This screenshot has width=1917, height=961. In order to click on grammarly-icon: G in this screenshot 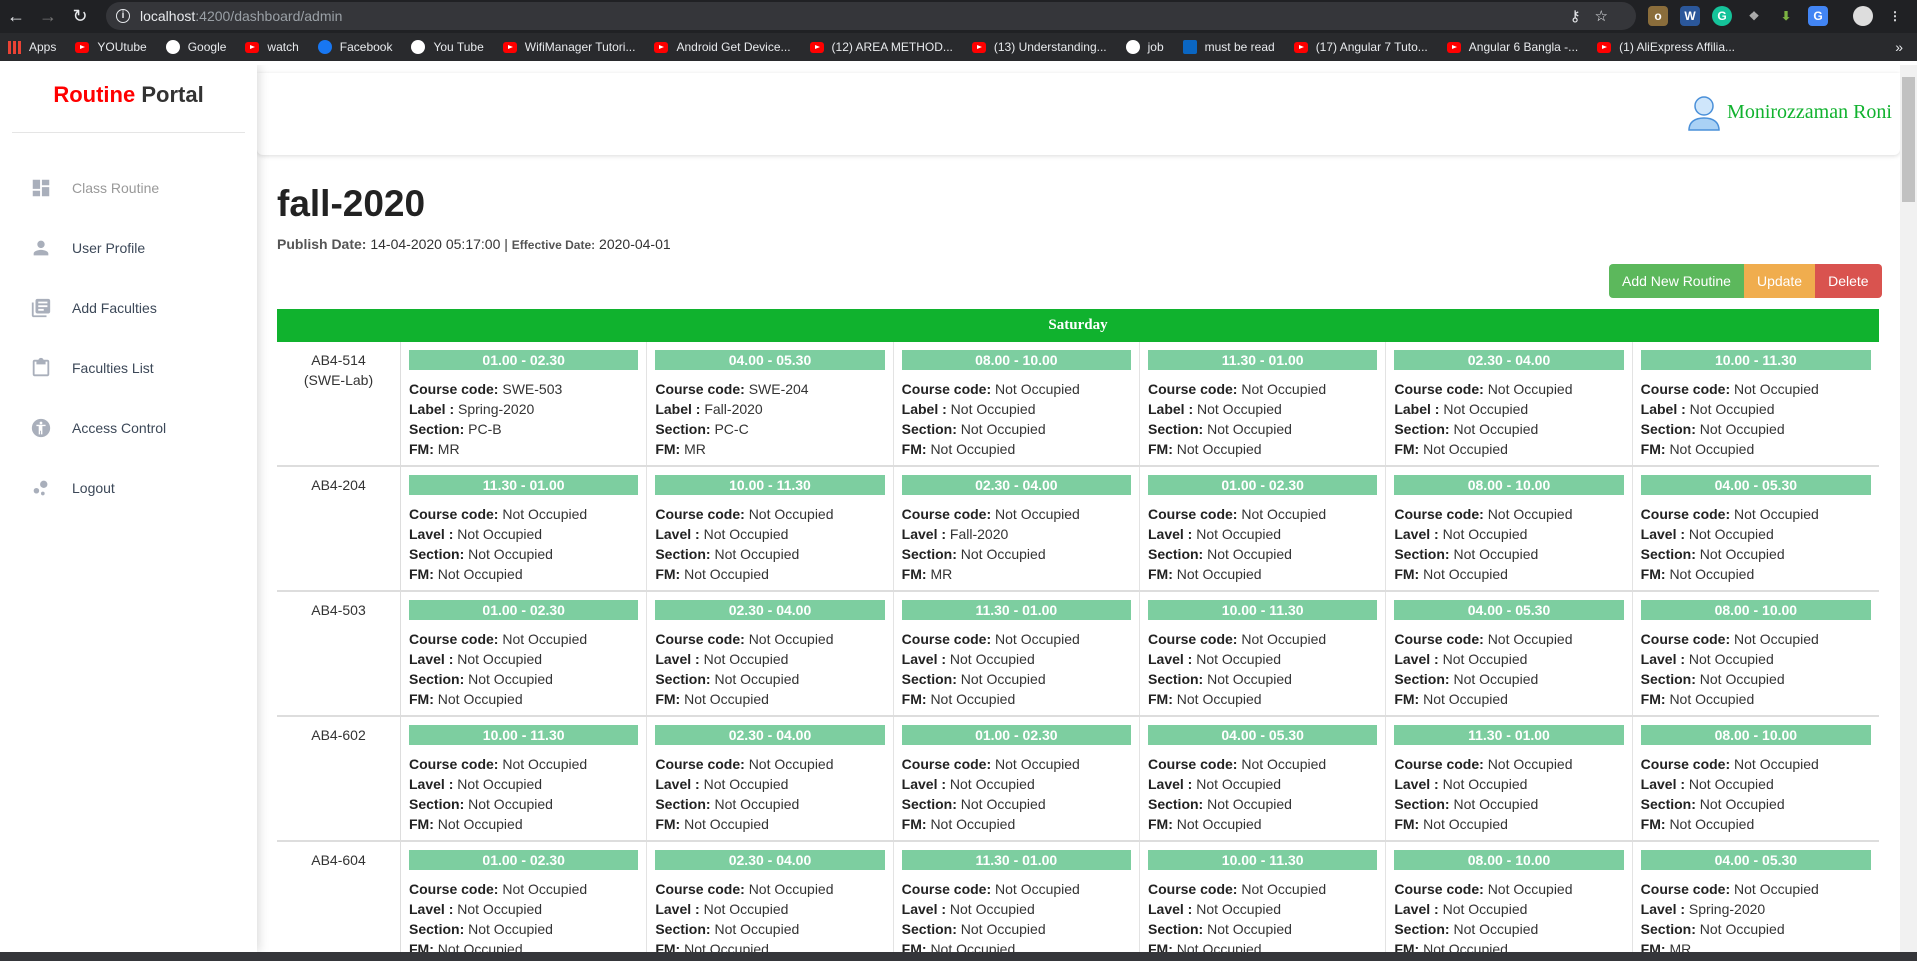, I will do `click(1722, 16)`.